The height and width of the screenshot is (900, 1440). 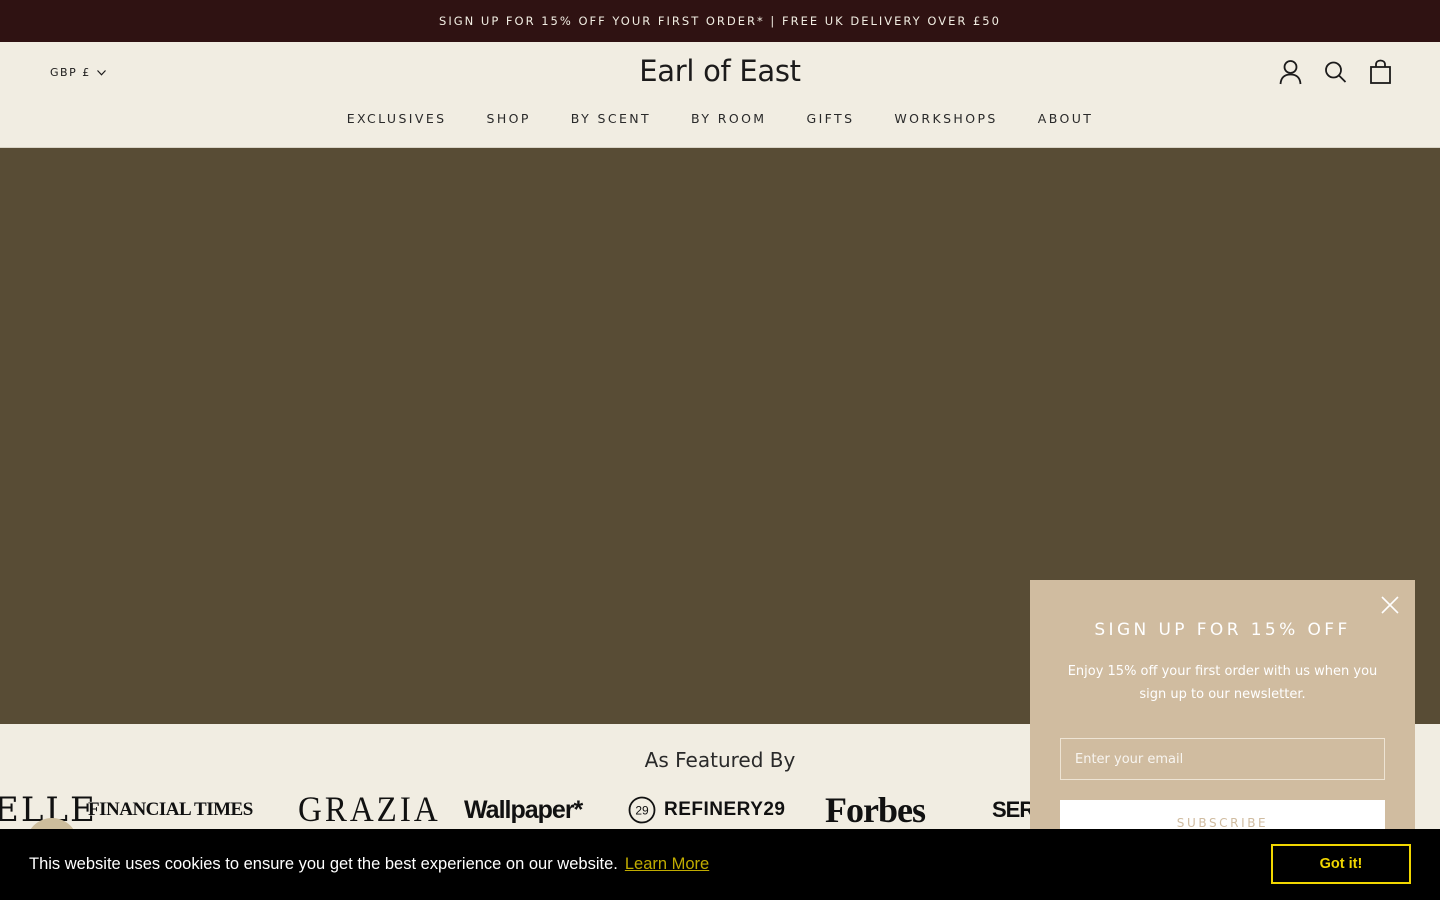 I want to click on cart-icon, so click(x=1380, y=72).